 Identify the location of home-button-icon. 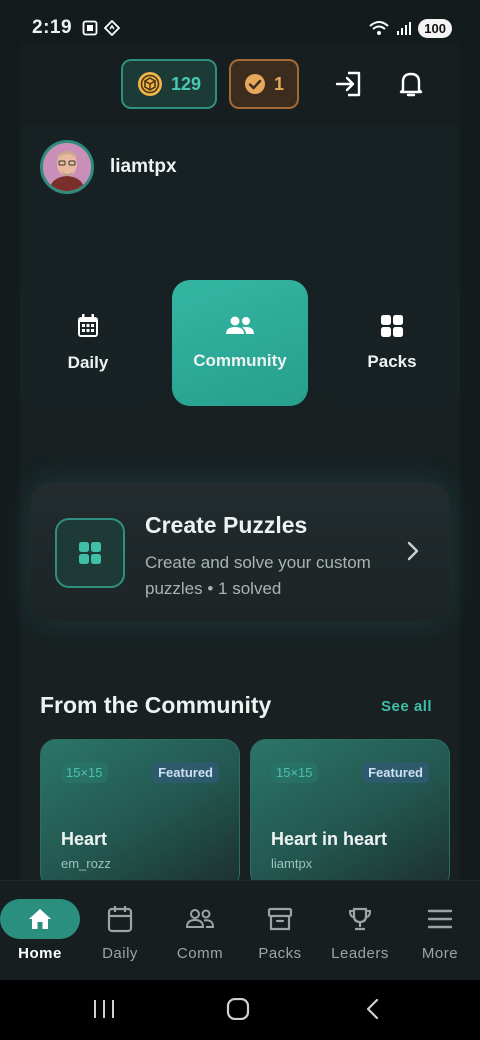
(238, 1009).